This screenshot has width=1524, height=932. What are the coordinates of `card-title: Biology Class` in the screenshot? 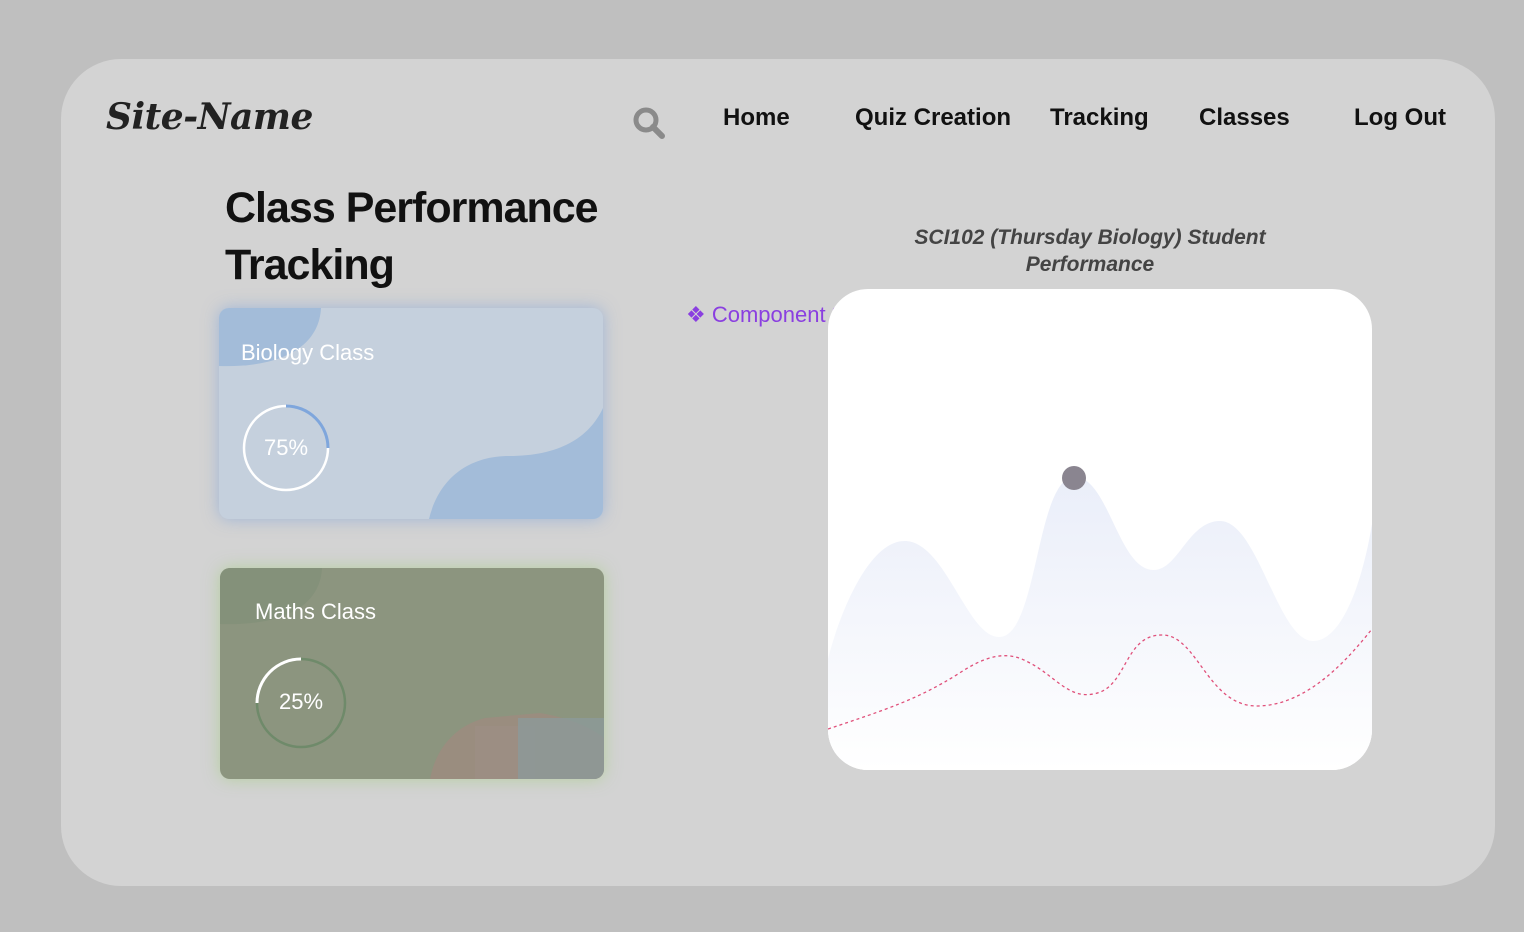 It's located at (308, 352).